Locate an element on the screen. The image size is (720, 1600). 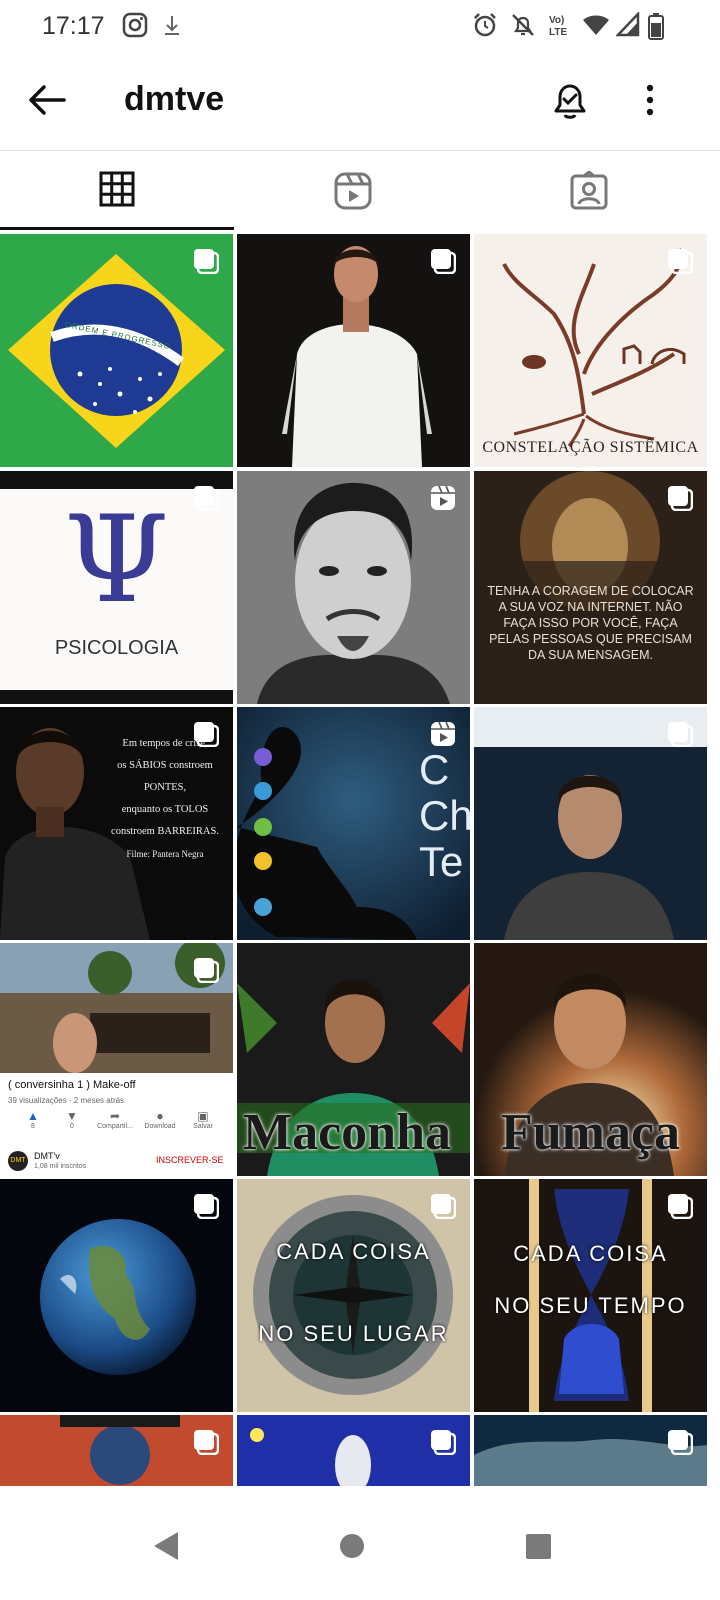
post-man-white-shirt is located at coordinates (353, 350).